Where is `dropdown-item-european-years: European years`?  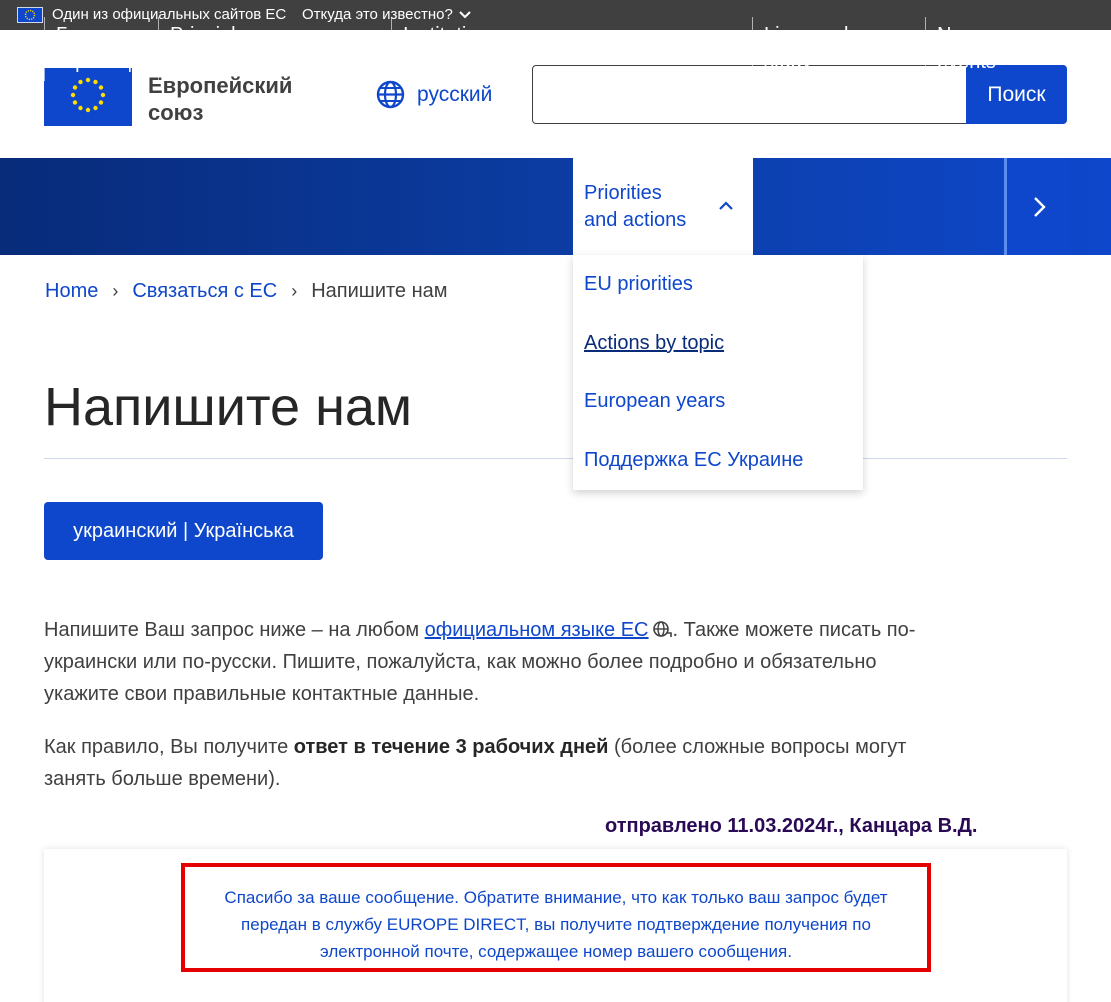 dropdown-item-european-years: European years is located at coordinates (654, 401).